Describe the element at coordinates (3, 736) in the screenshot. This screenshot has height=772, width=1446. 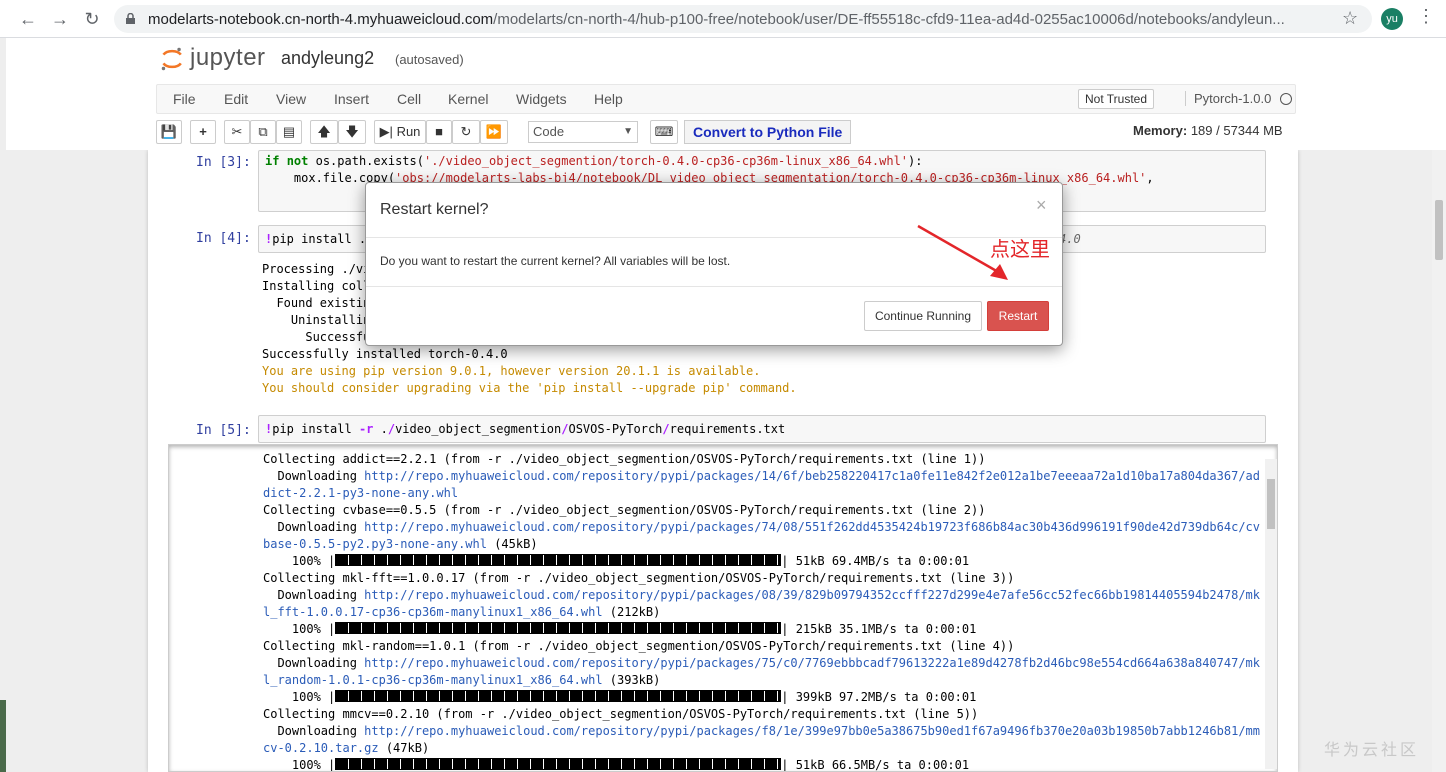
I see `left-edge-strip` at that location.